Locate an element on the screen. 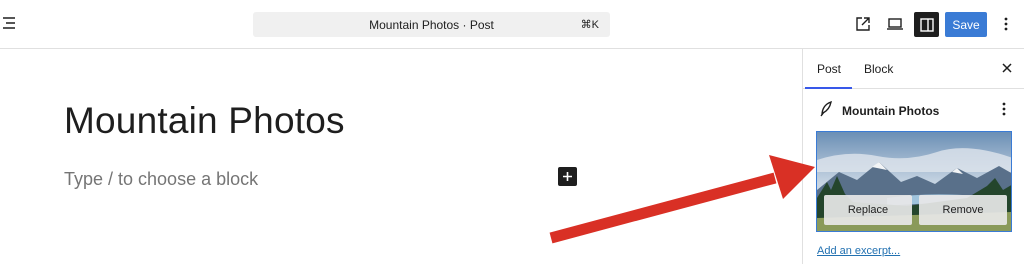 Image resolution: width=1024 pixels, height=264 pixels. command-palette-bar: Mountain Photos · Post ⌘K is located at coordinates (431, 24).